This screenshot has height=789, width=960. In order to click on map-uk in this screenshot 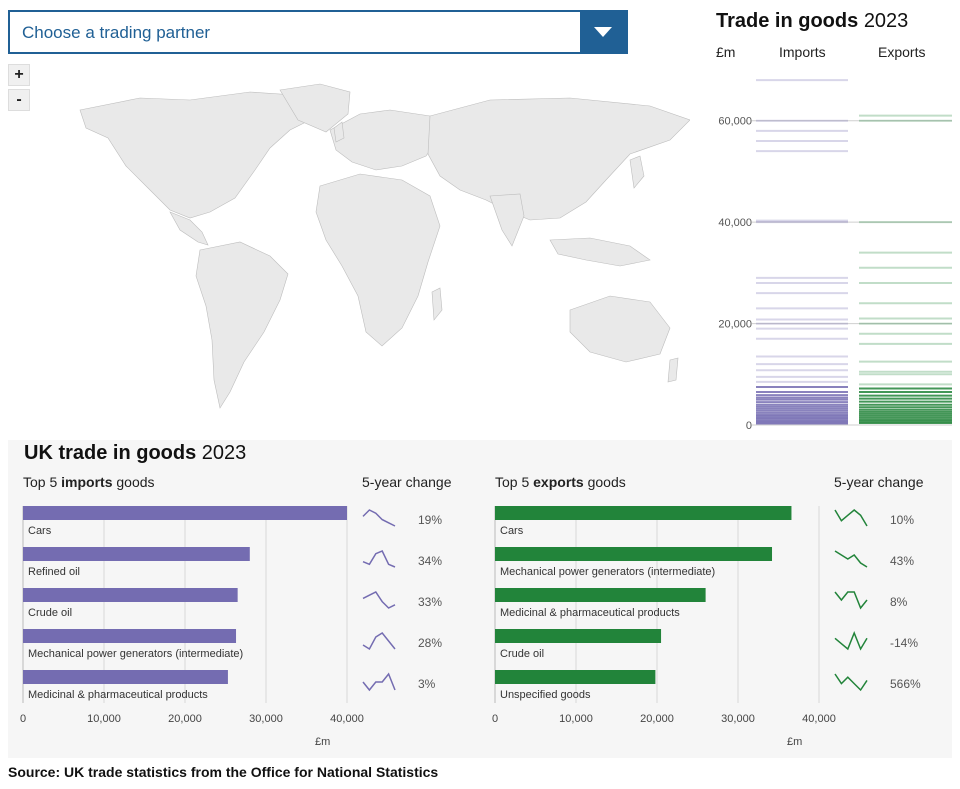, I will do `click(339, 132)`.